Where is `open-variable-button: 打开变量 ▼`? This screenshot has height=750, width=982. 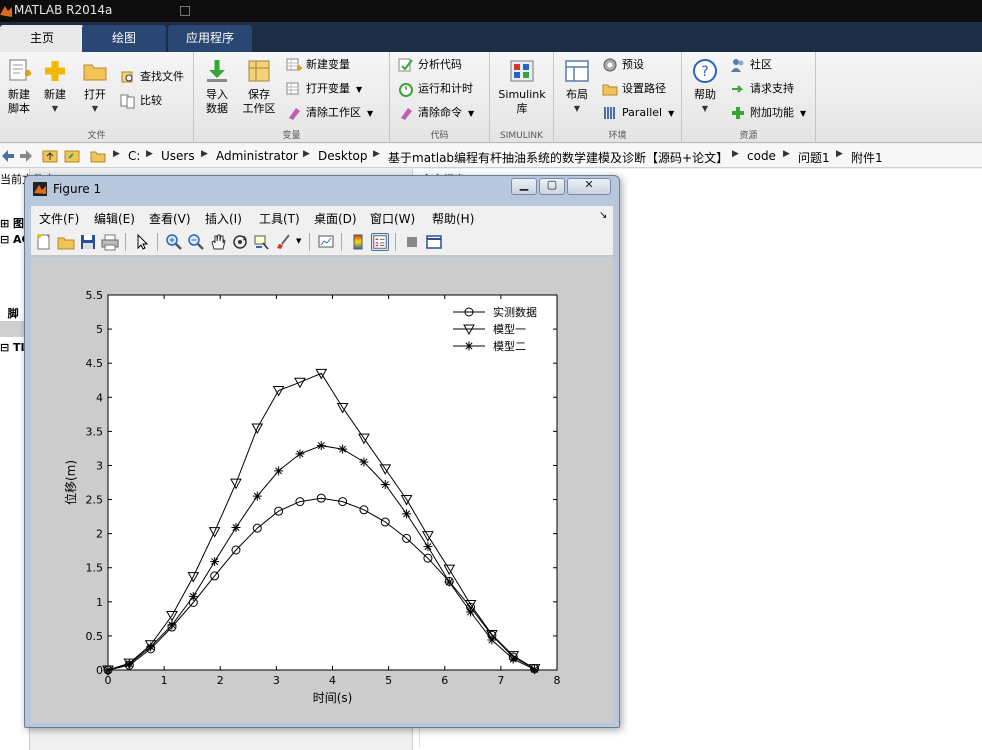 open-variable-button: 打开变量 ▼ is located at coordinates (324, 89).